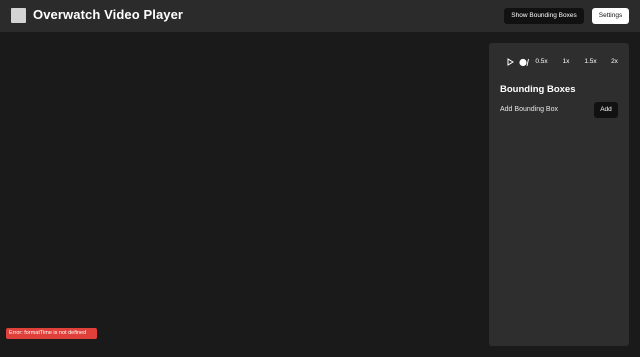 The width and height of the screenshot is (640, 357). I want to click on app-title: Overwatch Video Player, so click(108, 14).